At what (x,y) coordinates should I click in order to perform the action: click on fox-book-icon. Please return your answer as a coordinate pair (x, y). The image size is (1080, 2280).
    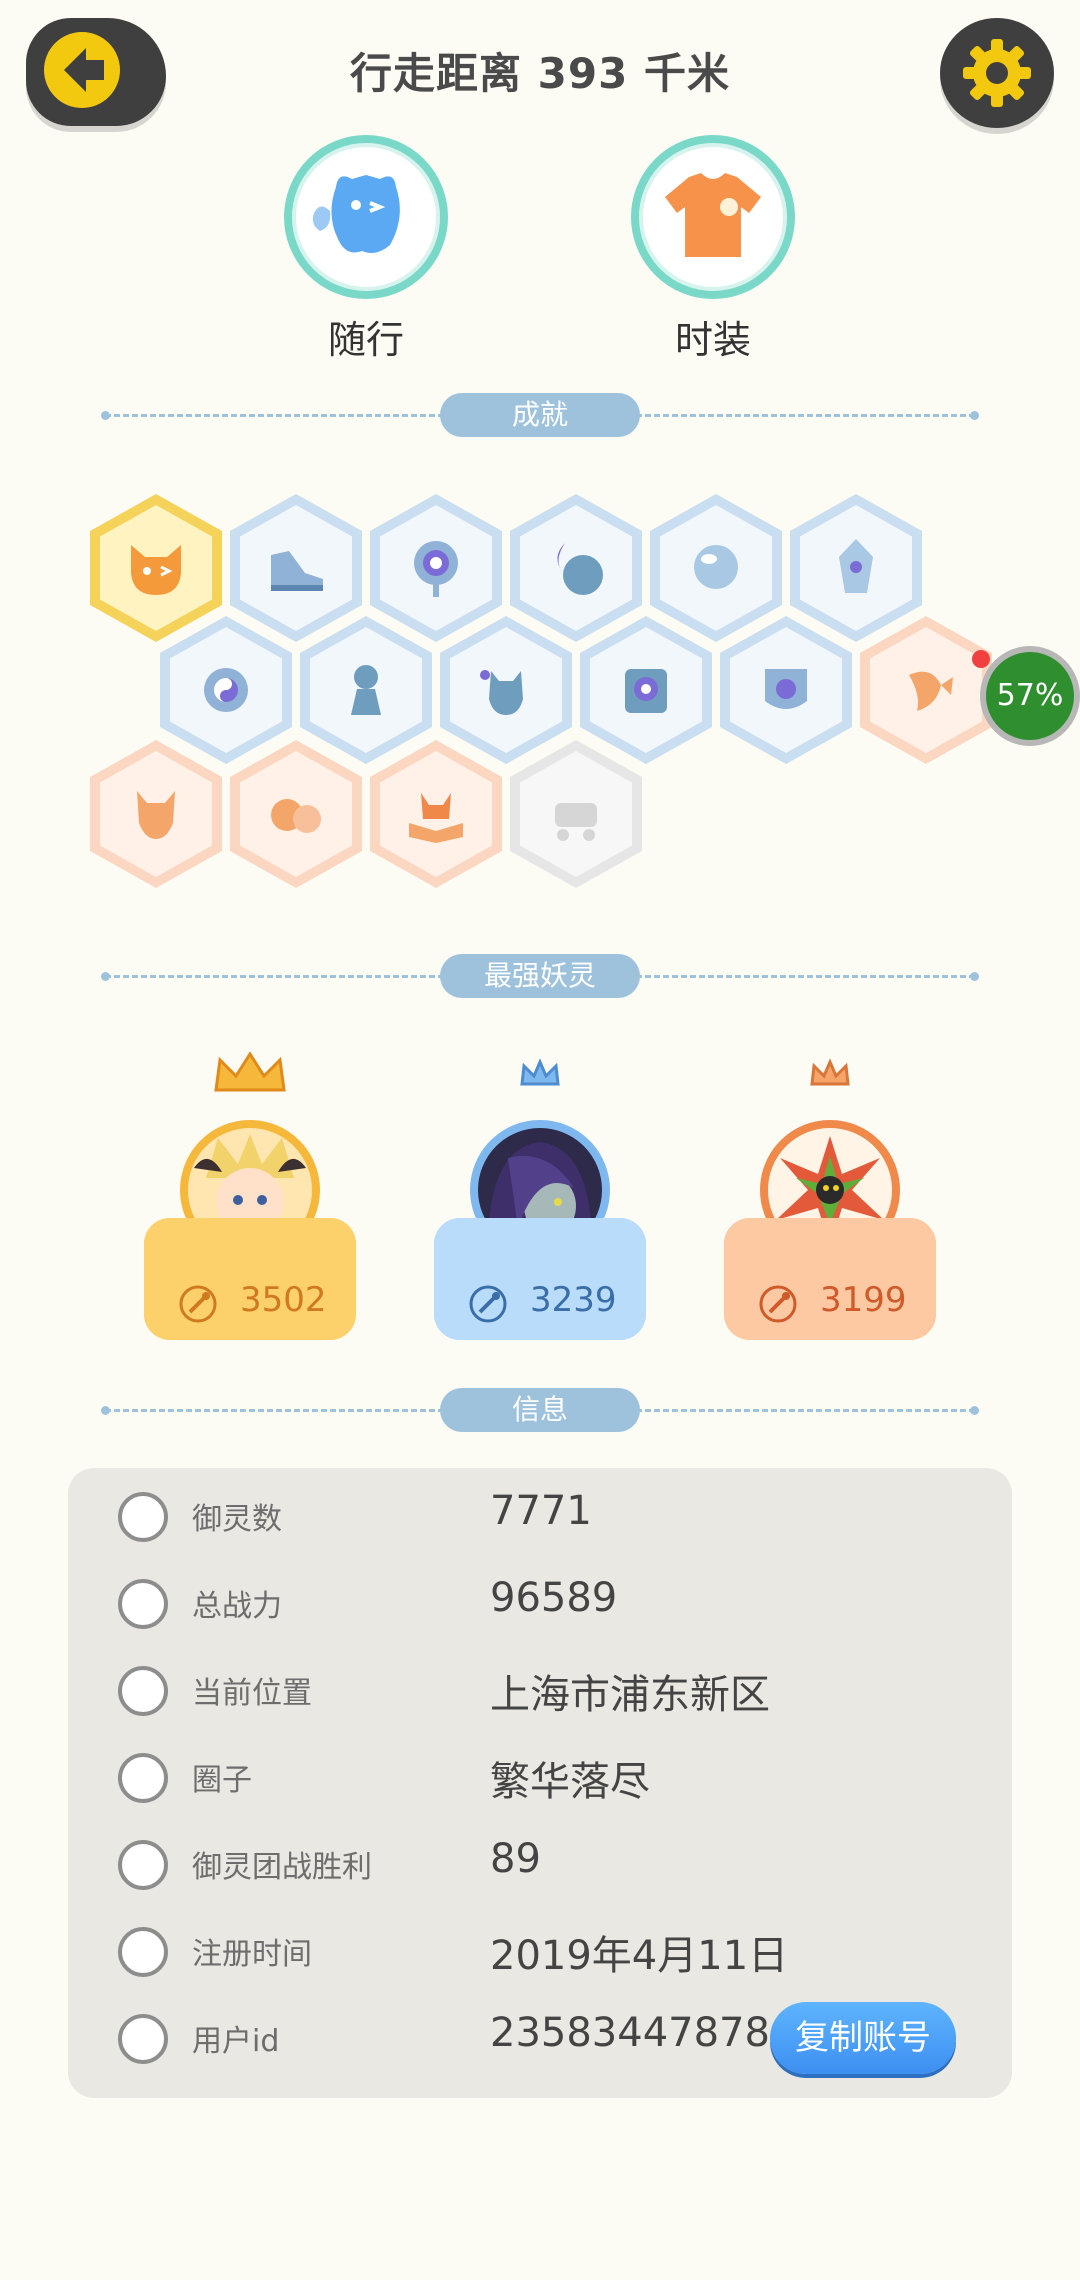
    Looking at the image, I should click on (436, 818).